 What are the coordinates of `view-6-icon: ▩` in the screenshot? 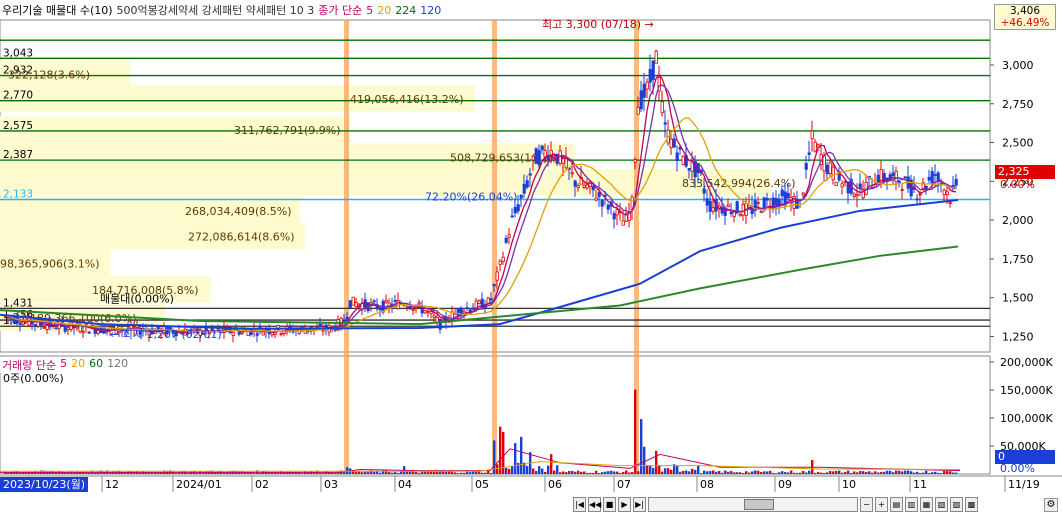 It's located at (971, 504).